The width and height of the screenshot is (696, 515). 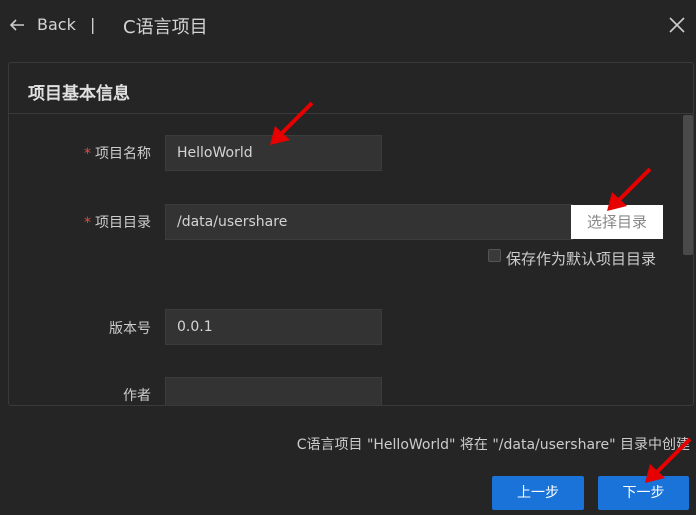 What do you see at coordinates (677, 25) in the screenshot?
I see `close-icon` at bounding box center [677, 25].